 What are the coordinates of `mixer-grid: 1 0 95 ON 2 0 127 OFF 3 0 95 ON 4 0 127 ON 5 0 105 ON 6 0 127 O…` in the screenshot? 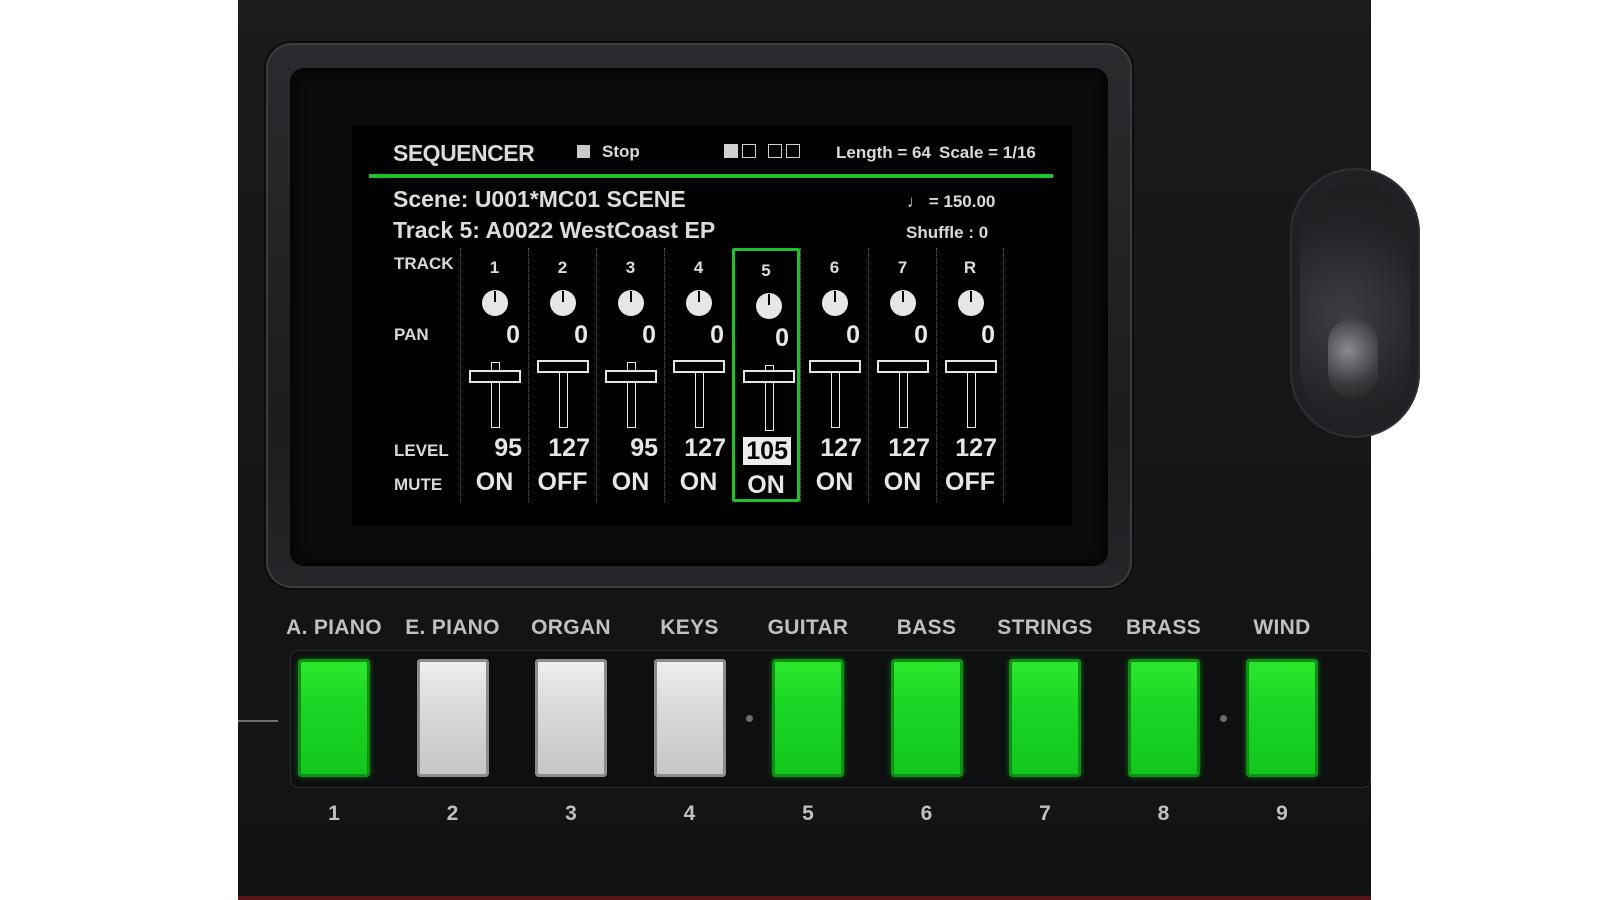 It's located at (732, 375).